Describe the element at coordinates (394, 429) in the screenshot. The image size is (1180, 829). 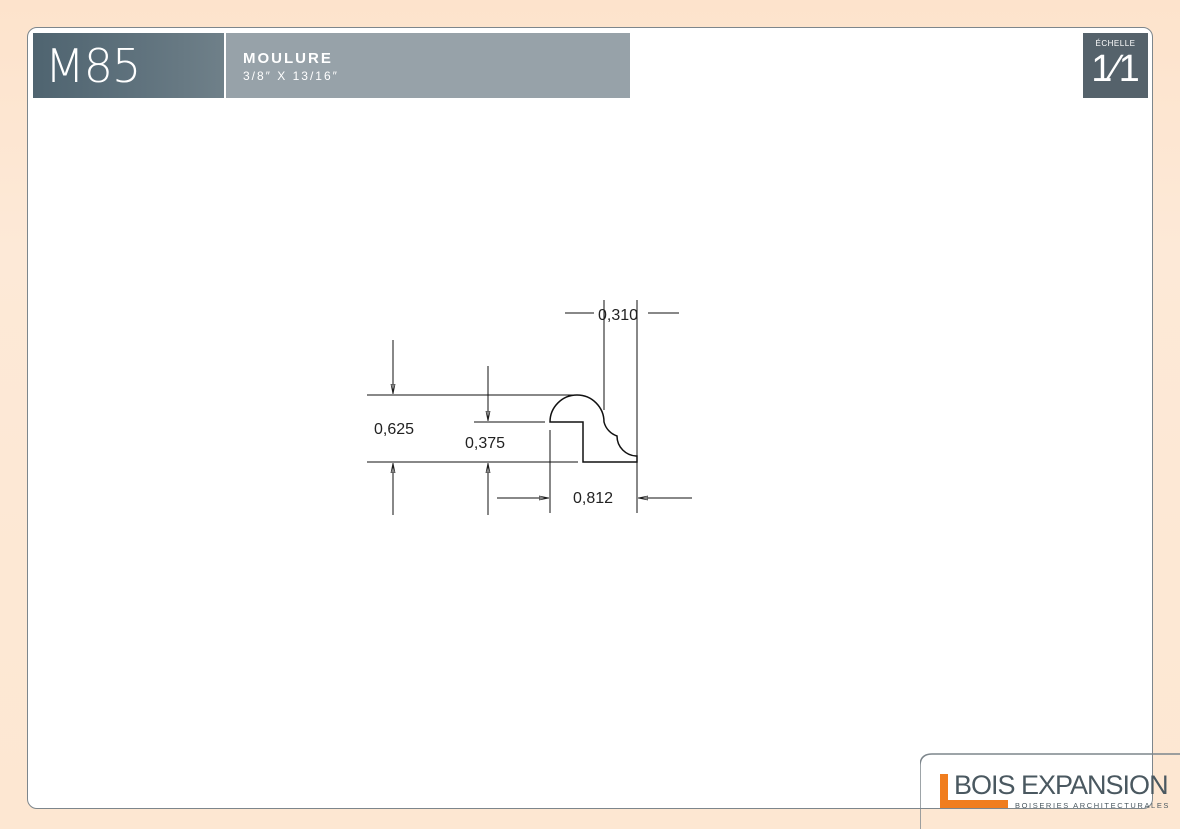
I see `label-overall-height: 0,625` at that location.